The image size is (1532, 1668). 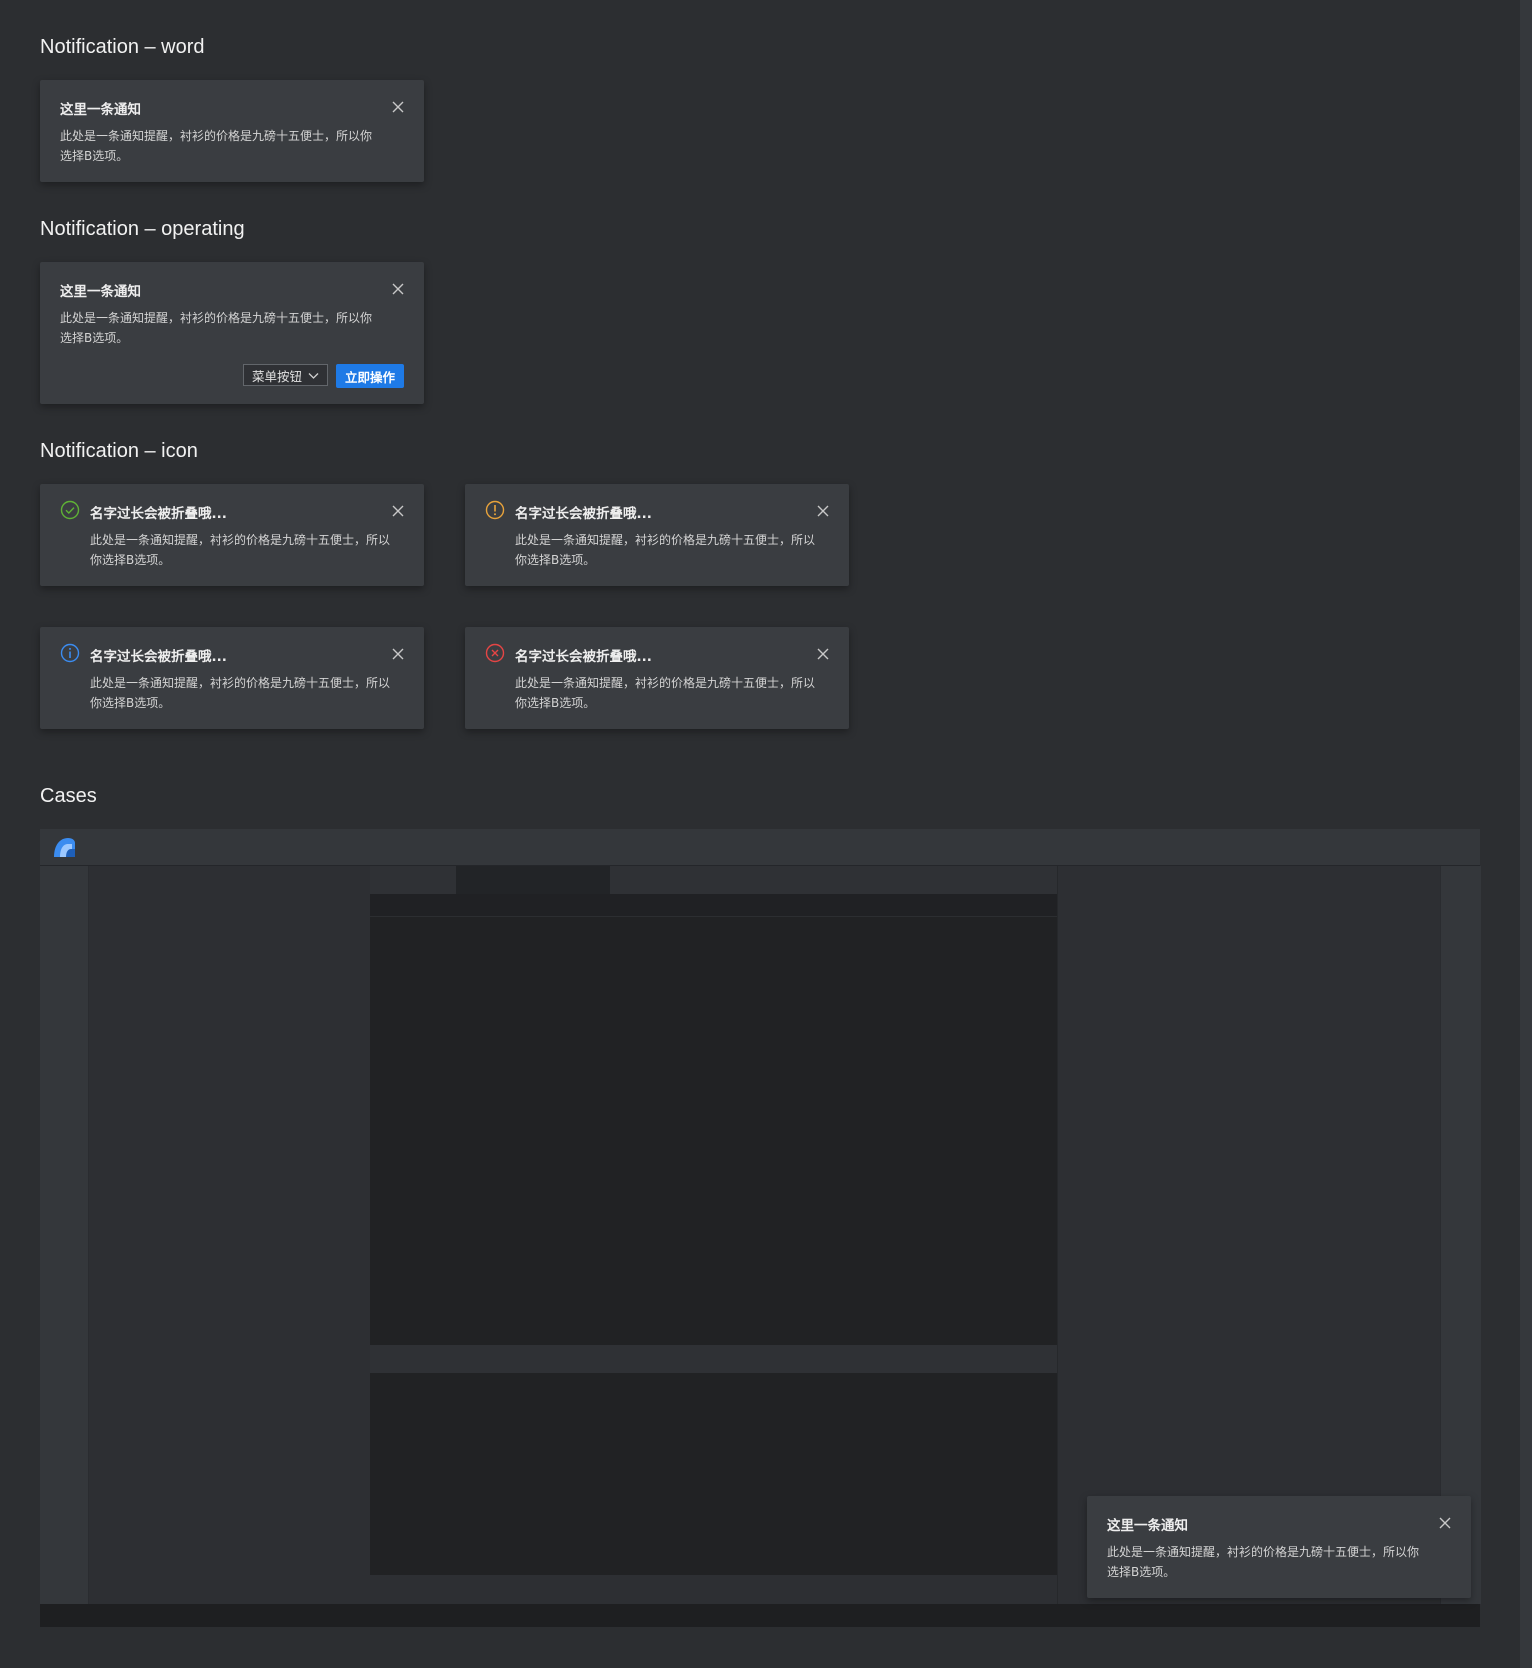 What do you see at coordinates (713, 905) in the screenshot?
I see `editor-breadcrumb-bar` at bounding box center [713, 905].